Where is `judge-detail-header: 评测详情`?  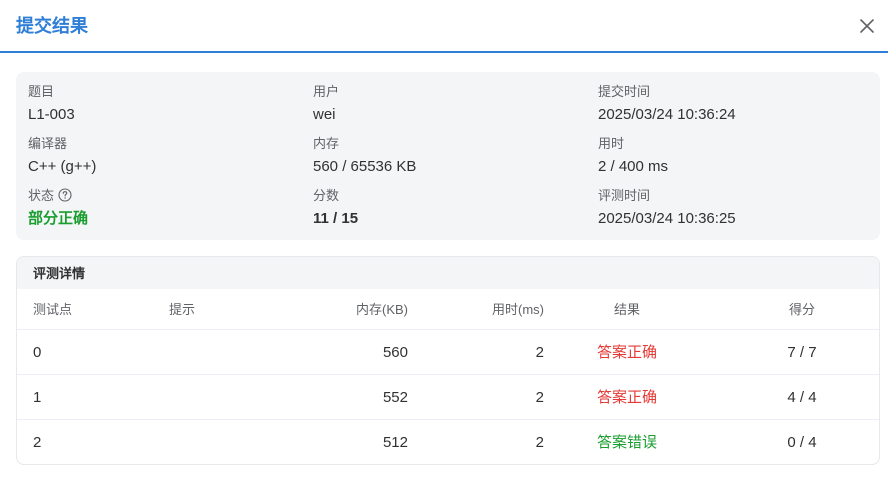
judge-detail-header: 评测详情 is located at coordinates (448, 273).